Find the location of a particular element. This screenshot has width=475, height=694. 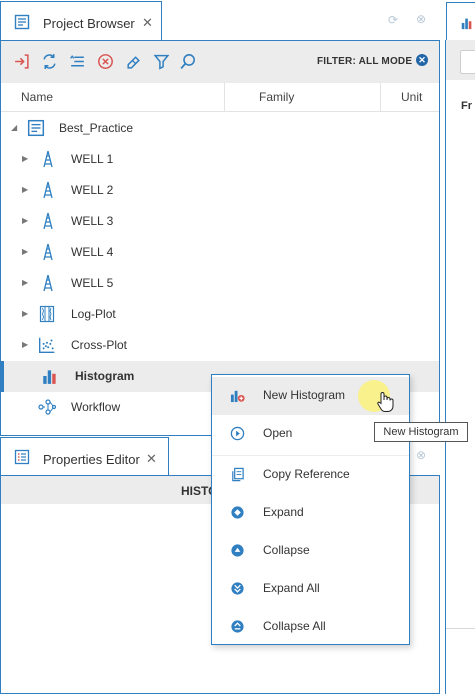

menu-item-label: Expand is located at coordinates (283, 512).